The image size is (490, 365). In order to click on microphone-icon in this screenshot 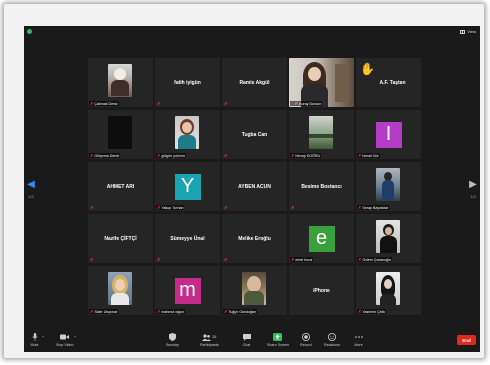, I will do `click(34, 337)`.